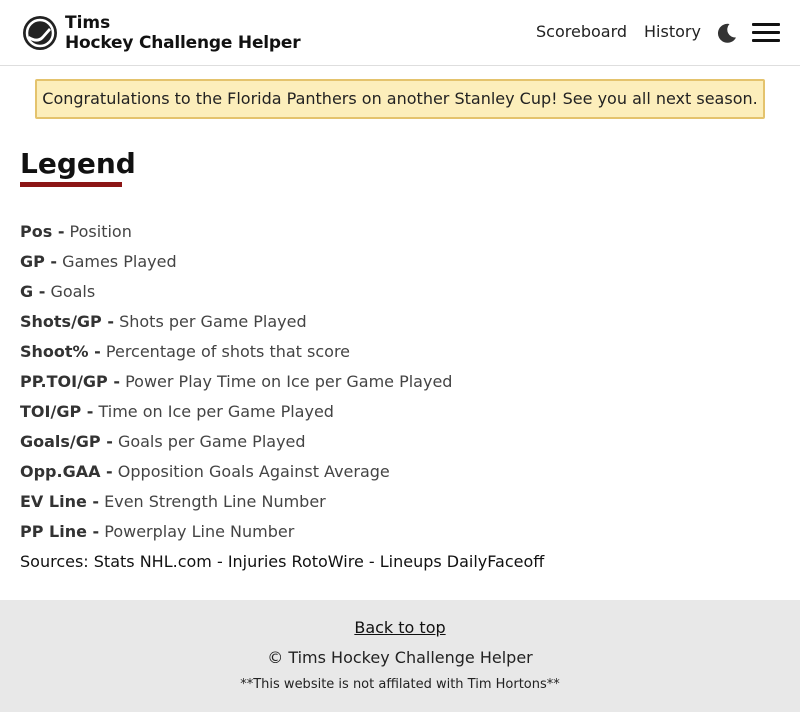 This screenshot has height=712, width=800. Describe the element at coordinates (400, 356) in the screenshot. I see `legend-item: Shoot% - Percentage of shots that score` at that location.